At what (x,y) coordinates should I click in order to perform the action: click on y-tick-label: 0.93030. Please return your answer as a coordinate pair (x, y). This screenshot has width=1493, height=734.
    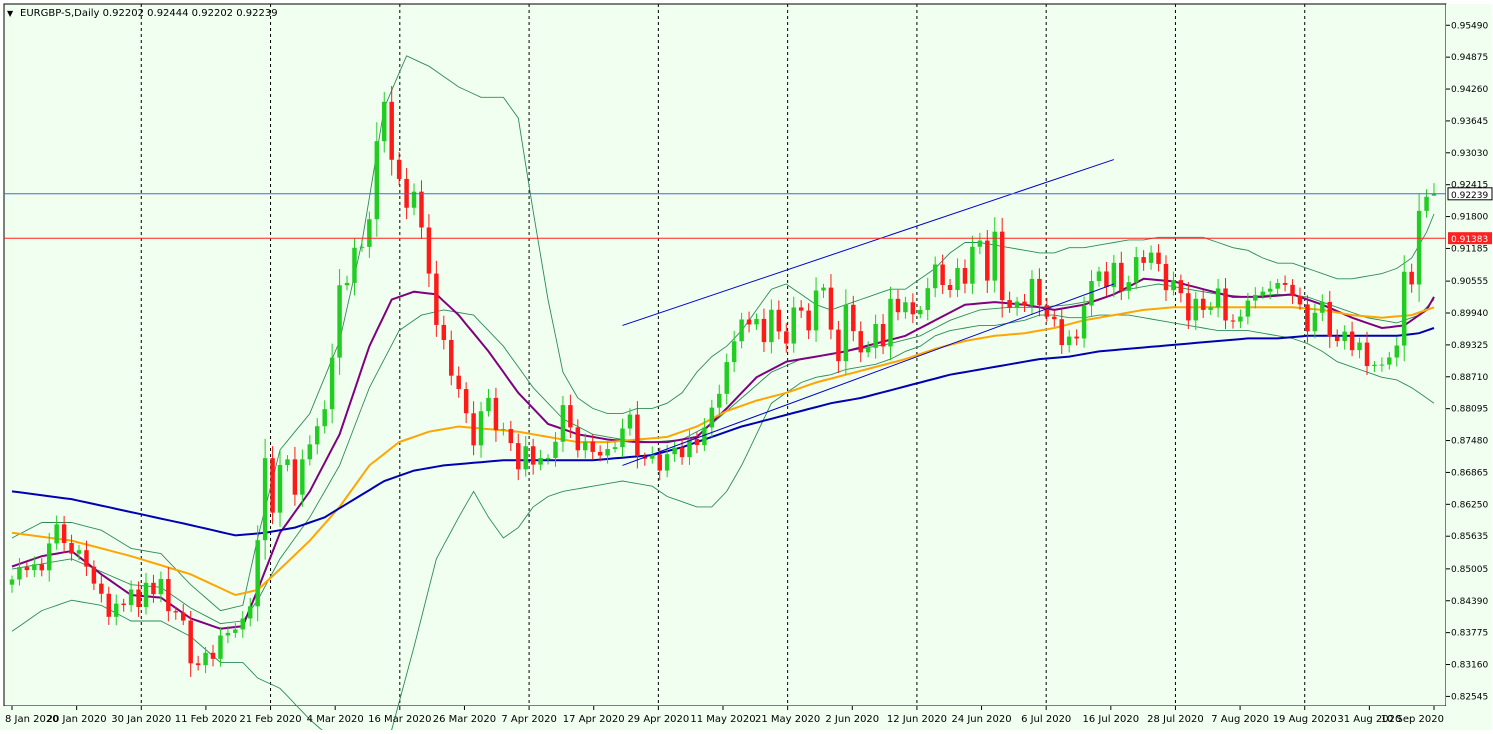
    Looking at the image, I should click on (1469, 154).